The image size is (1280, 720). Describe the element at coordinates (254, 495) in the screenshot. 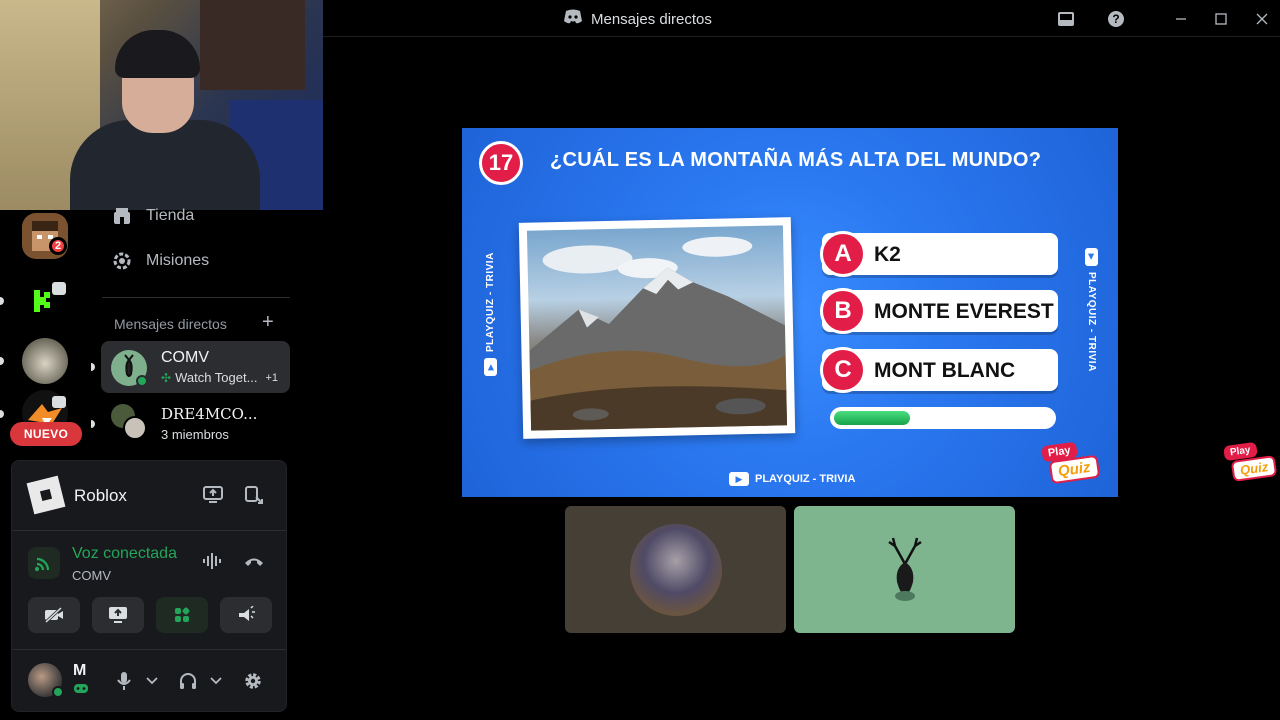

I see `game-settings-icon` at that location.